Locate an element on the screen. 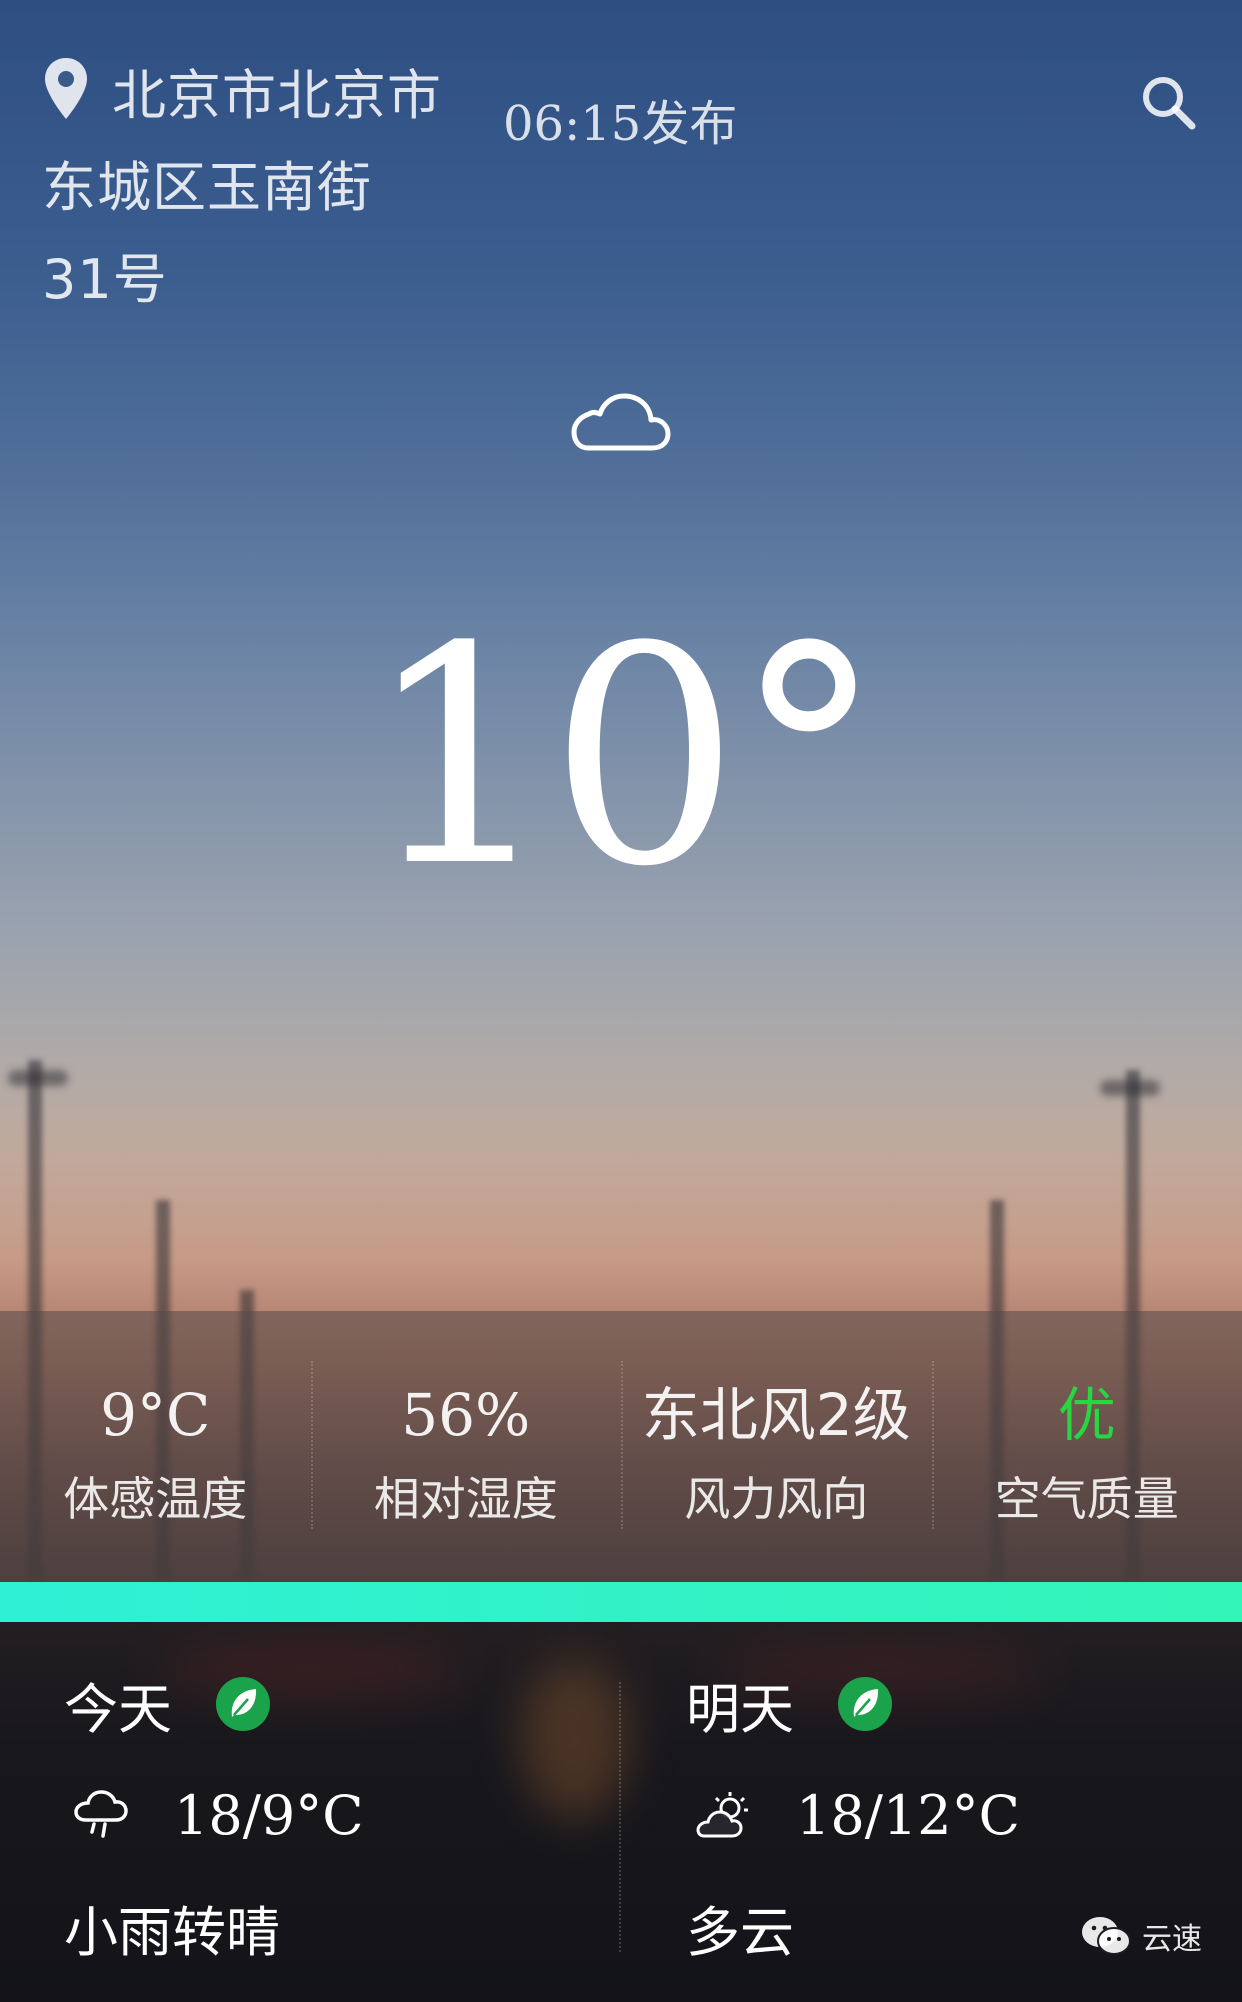 Image resolution: width=1242 pixels, height=2002 pixels. day-temperature: 18/12°C is located at coordinates (908, 1815).